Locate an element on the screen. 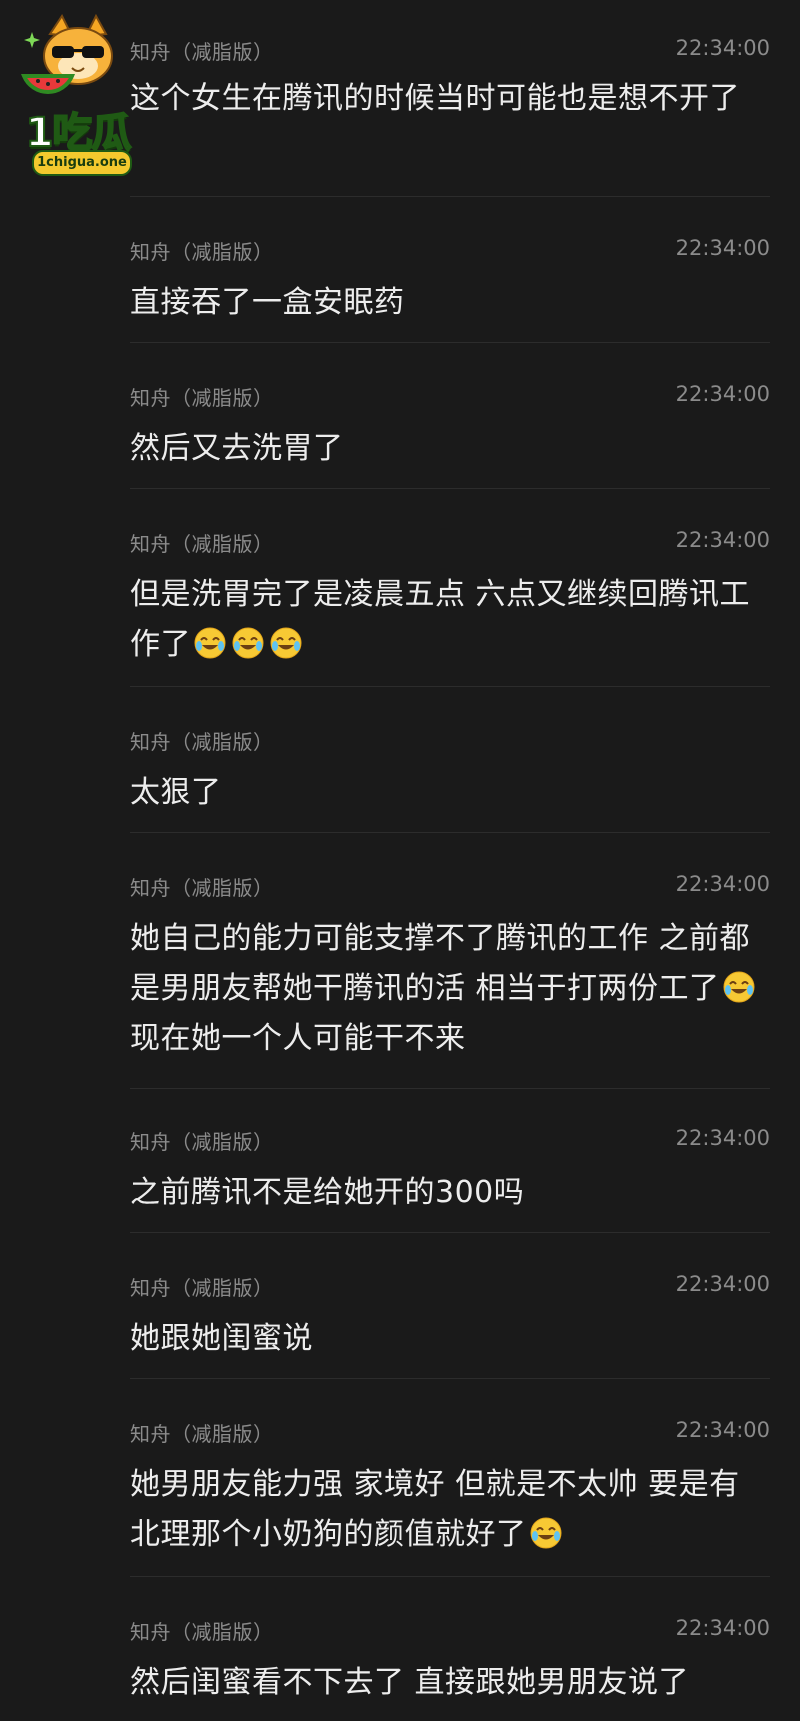  message-header: 知舟（减脂版） is located at coordinates (450, 740).